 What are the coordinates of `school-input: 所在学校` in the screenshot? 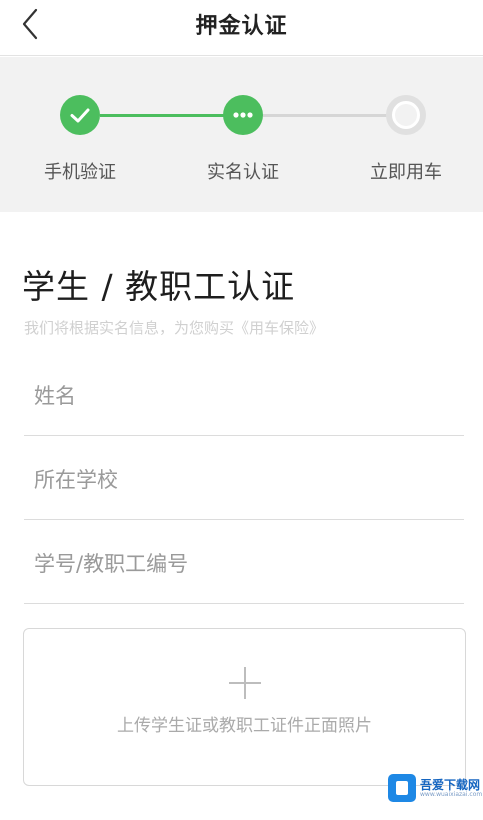 It's located at (244, 478).